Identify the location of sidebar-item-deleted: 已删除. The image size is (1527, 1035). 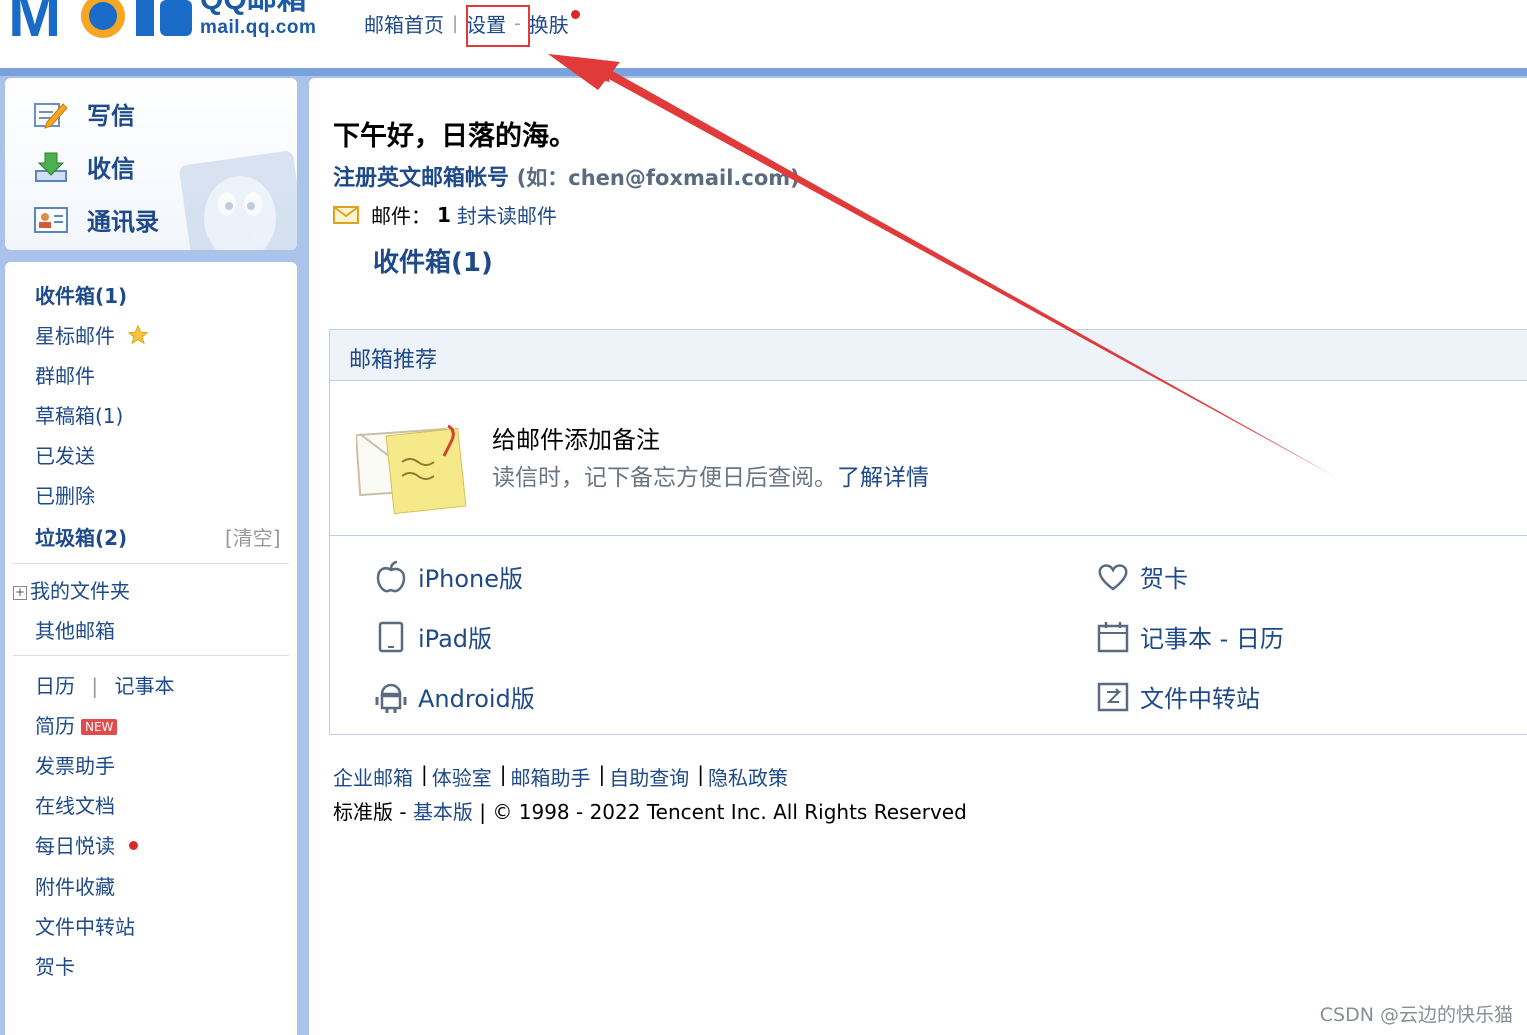
(65, 494).